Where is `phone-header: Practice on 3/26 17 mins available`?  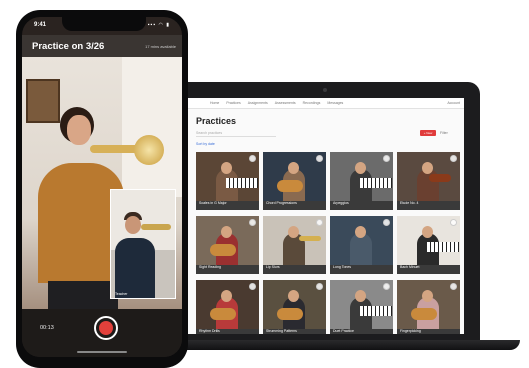 phone-header: Practice on 3/26 17 mins available is located at coordinates (102, 46).